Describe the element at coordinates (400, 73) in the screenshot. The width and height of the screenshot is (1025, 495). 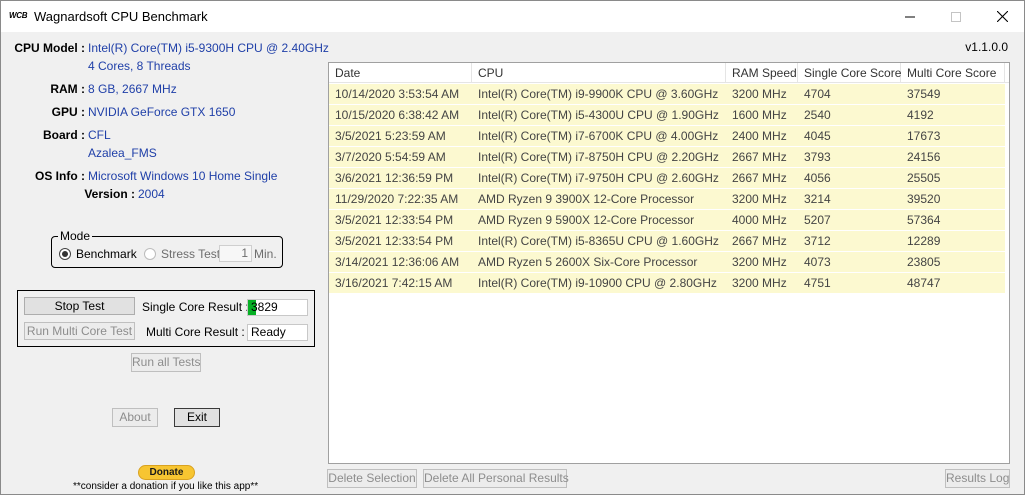
I see `column-header-date: Date` at that location.